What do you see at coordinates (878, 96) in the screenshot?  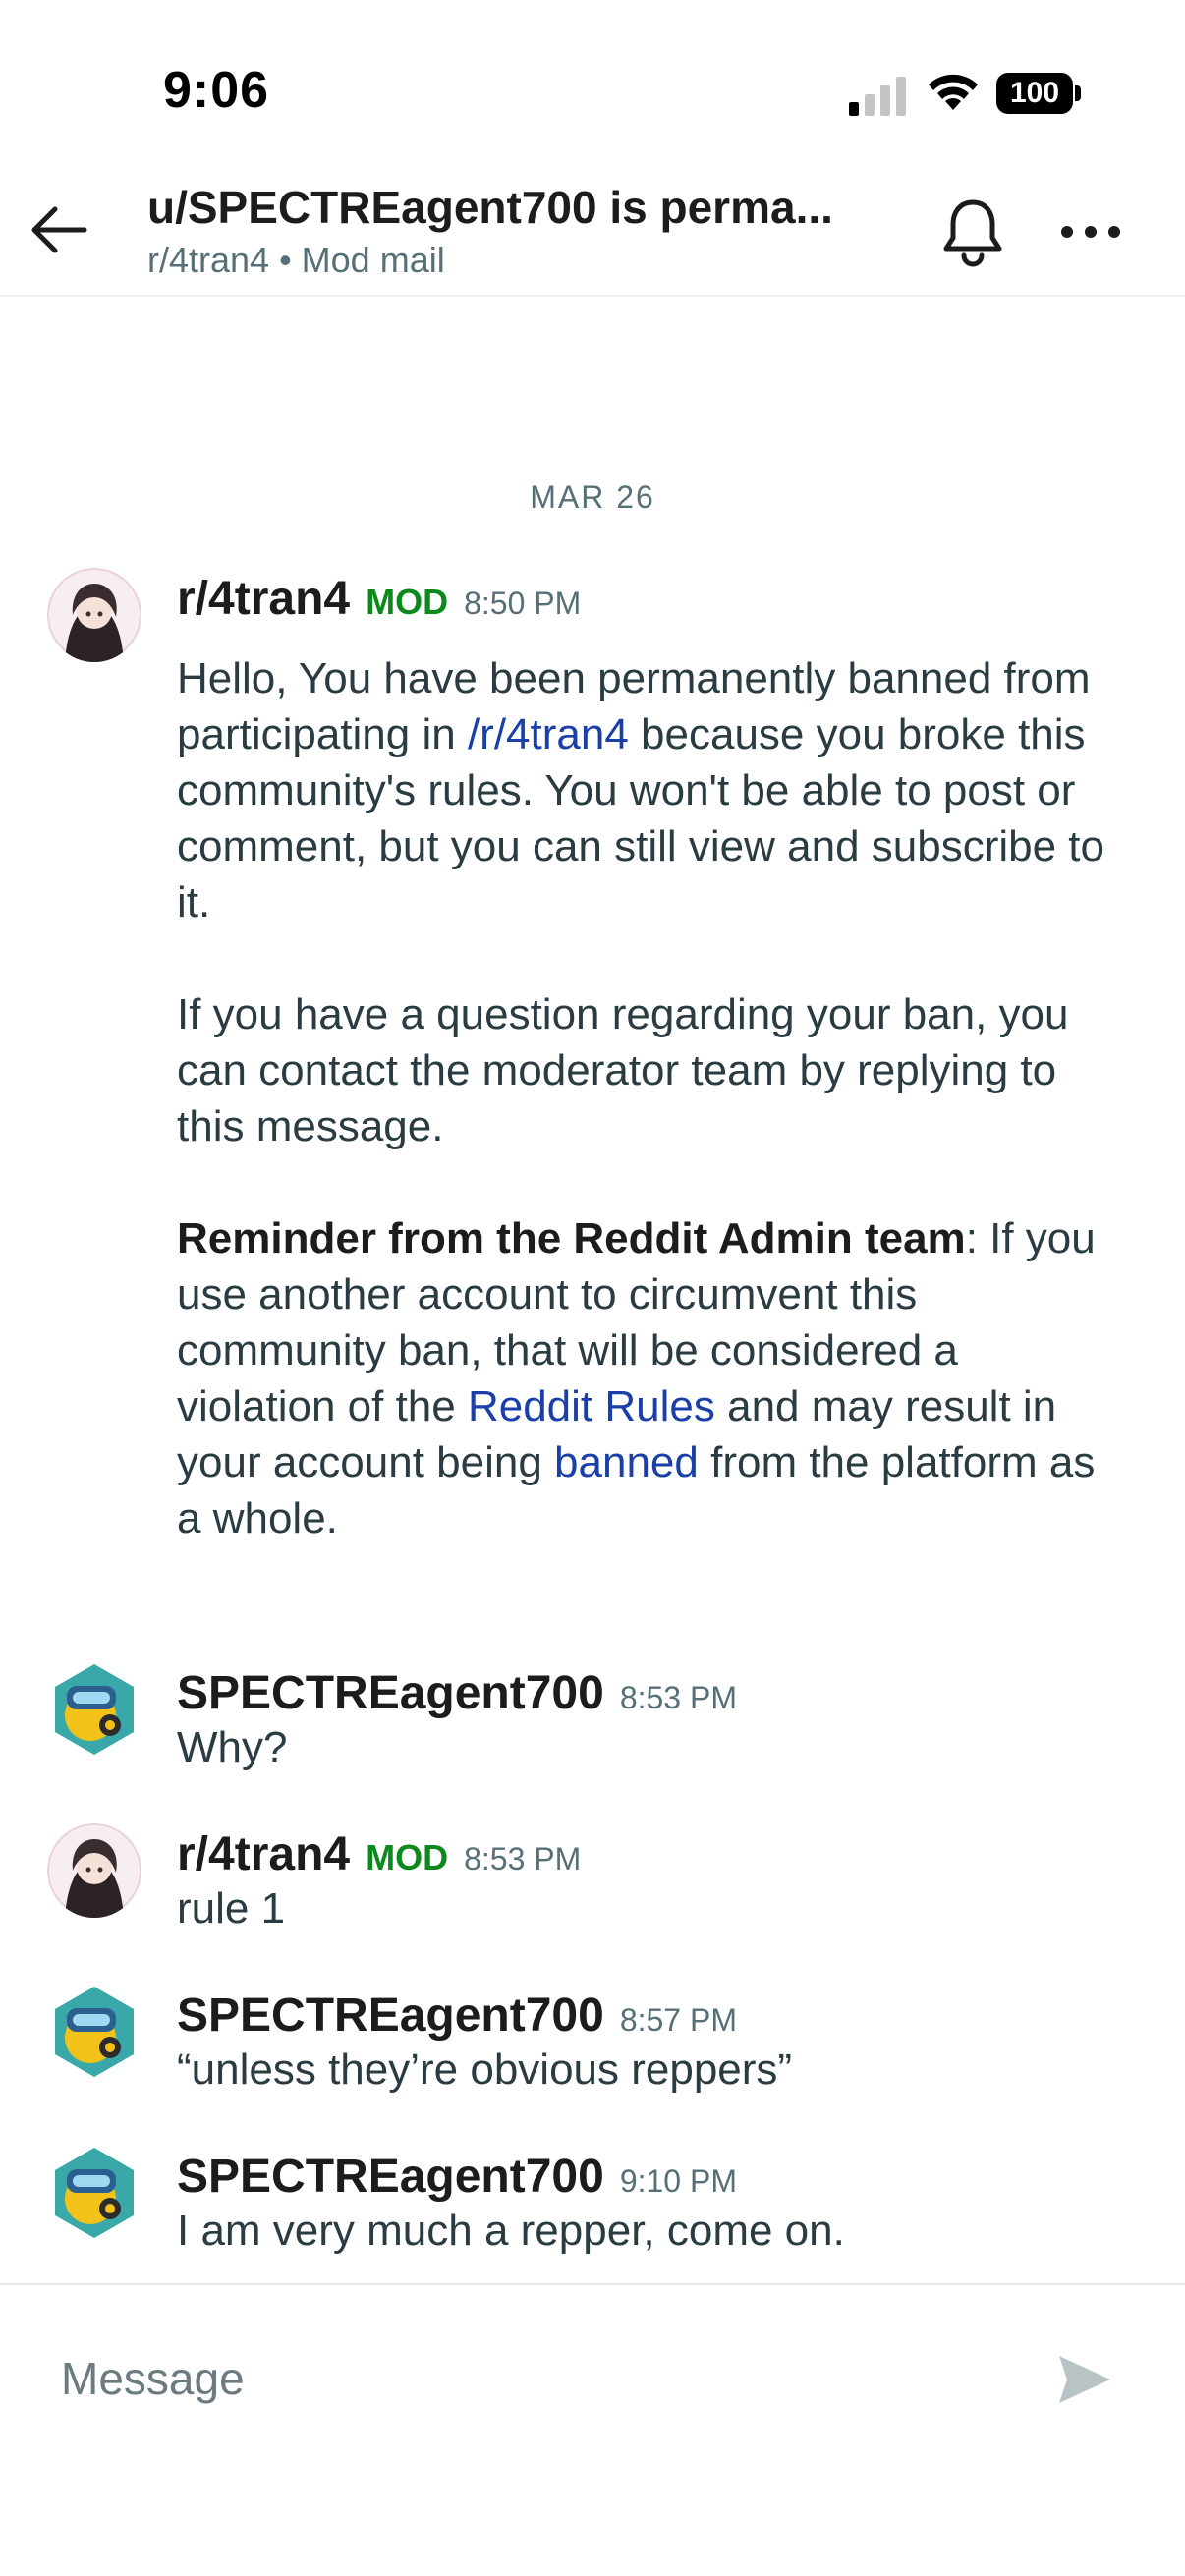 I see `cellular-signal-icon` at bounding box center [878, 96].